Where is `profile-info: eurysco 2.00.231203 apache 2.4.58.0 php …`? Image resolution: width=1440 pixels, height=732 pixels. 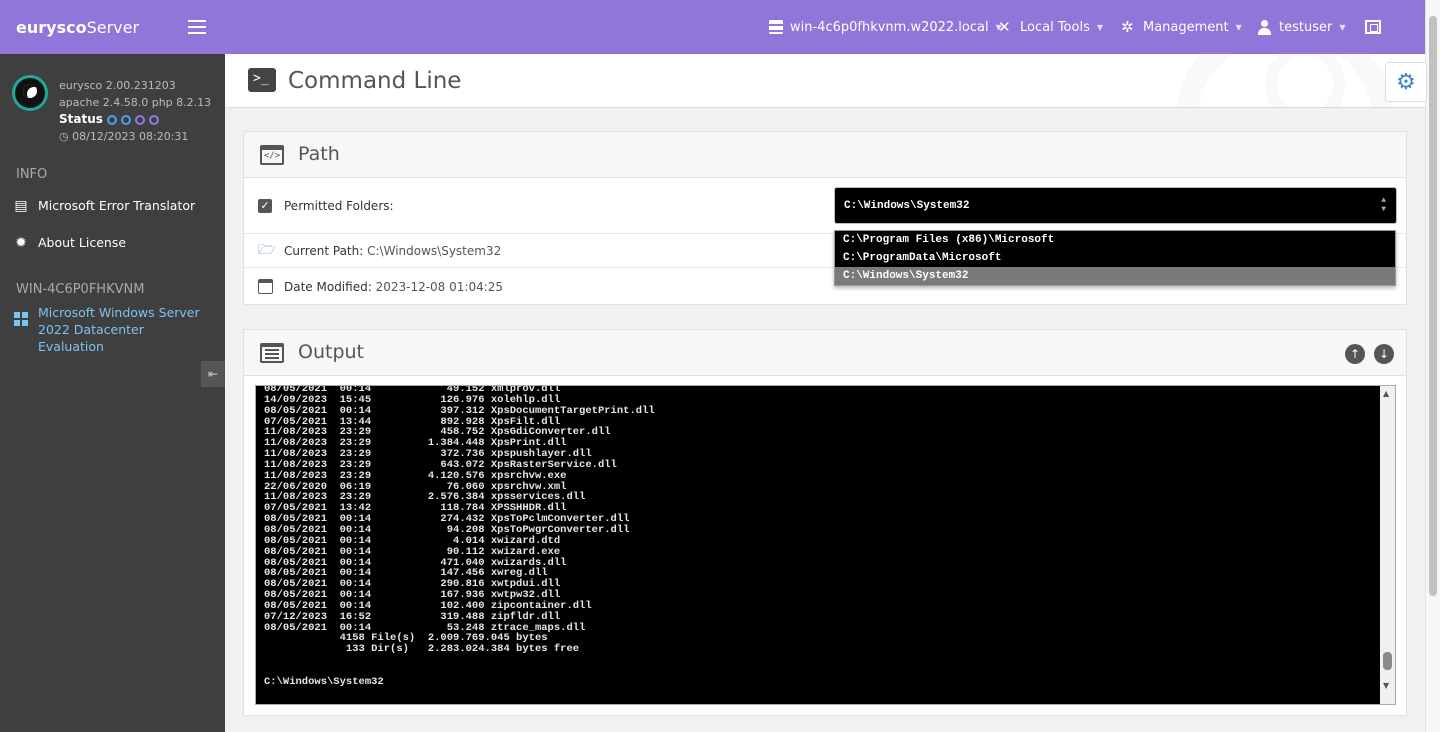
profile-info: eurysco 2.00.231203 apache 2.4.58.0 php … is located at coordinates (135, 111).